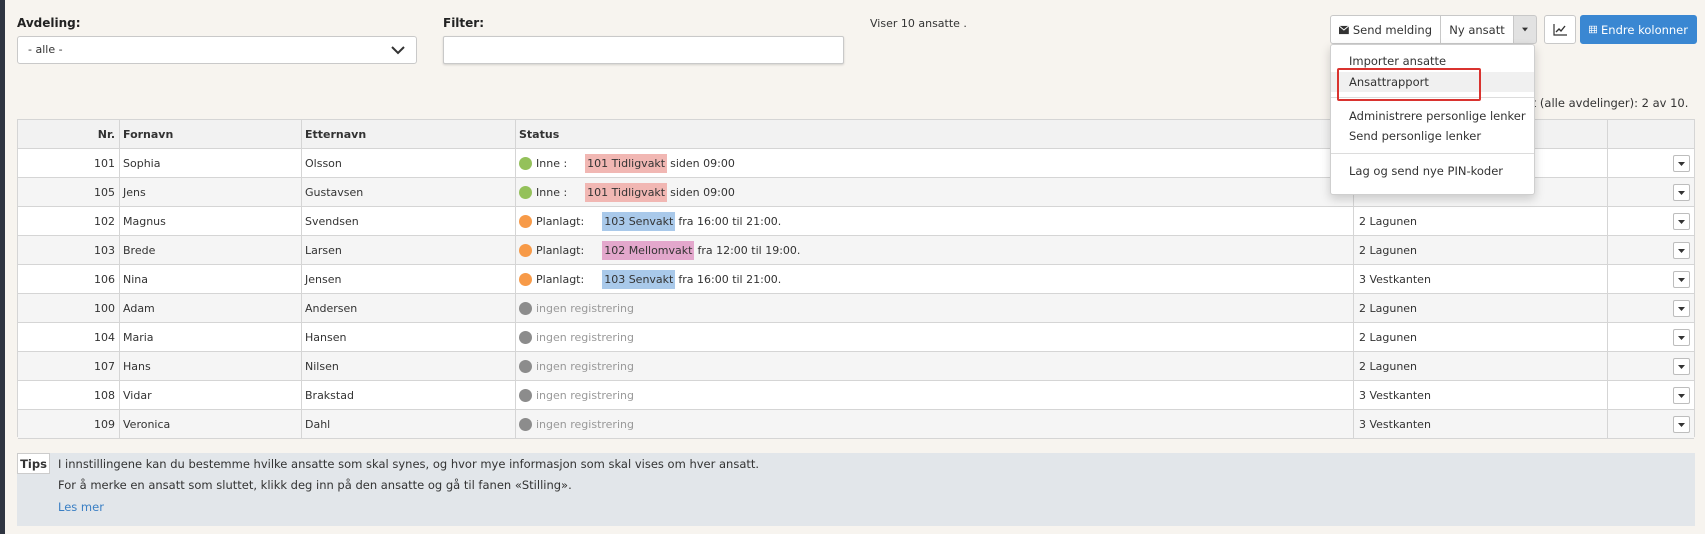  What do you see at coordinates (211, 221) in the screenshot?
I see `cell-fornavn: Magnus` at bounding box center [211, 221].